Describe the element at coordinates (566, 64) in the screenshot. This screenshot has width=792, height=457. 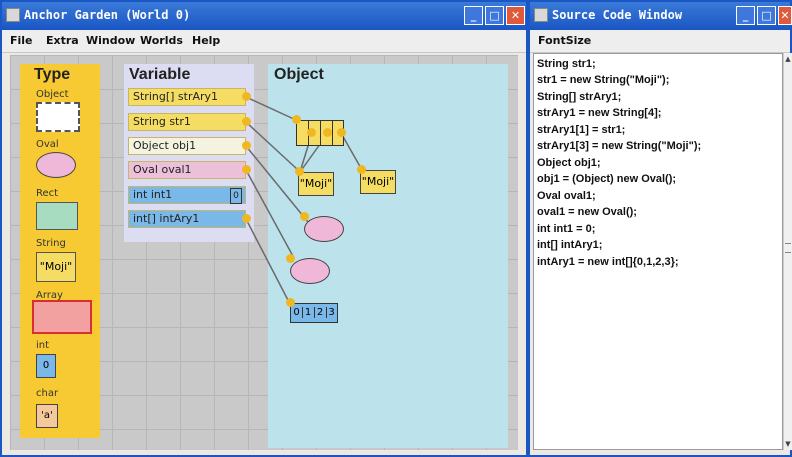
I see `code-line: String str1;` at that location.